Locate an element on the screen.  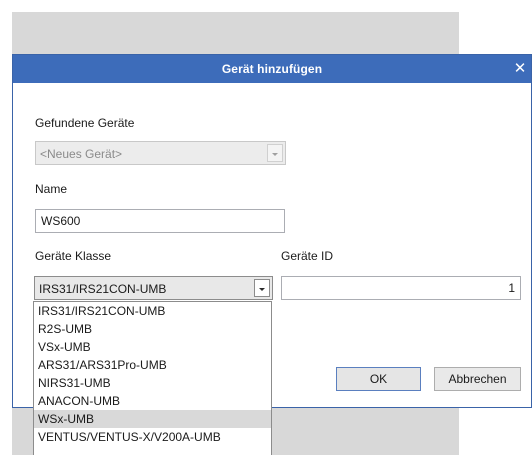
device-class-value: IRS31/IRS21CON-UMB is located at coordinates (103, 289).